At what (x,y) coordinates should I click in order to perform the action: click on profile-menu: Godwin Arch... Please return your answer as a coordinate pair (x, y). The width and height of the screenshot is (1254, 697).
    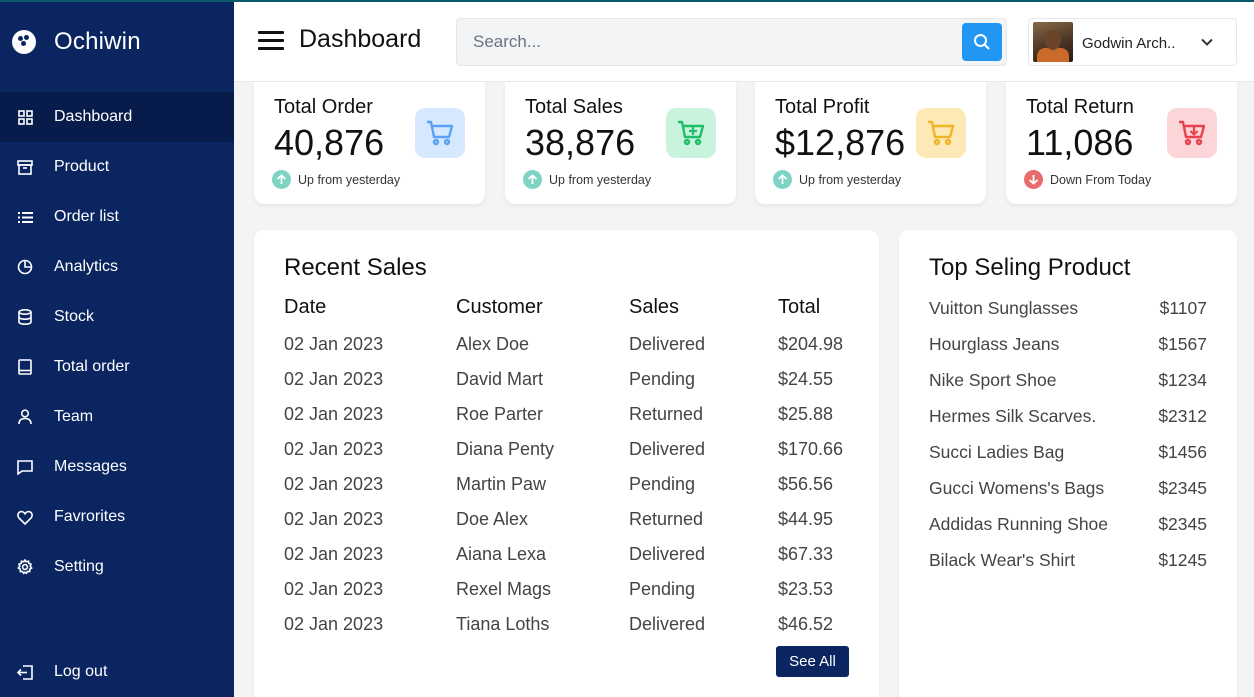
    Looking at the image, I should click on (1132, 42).